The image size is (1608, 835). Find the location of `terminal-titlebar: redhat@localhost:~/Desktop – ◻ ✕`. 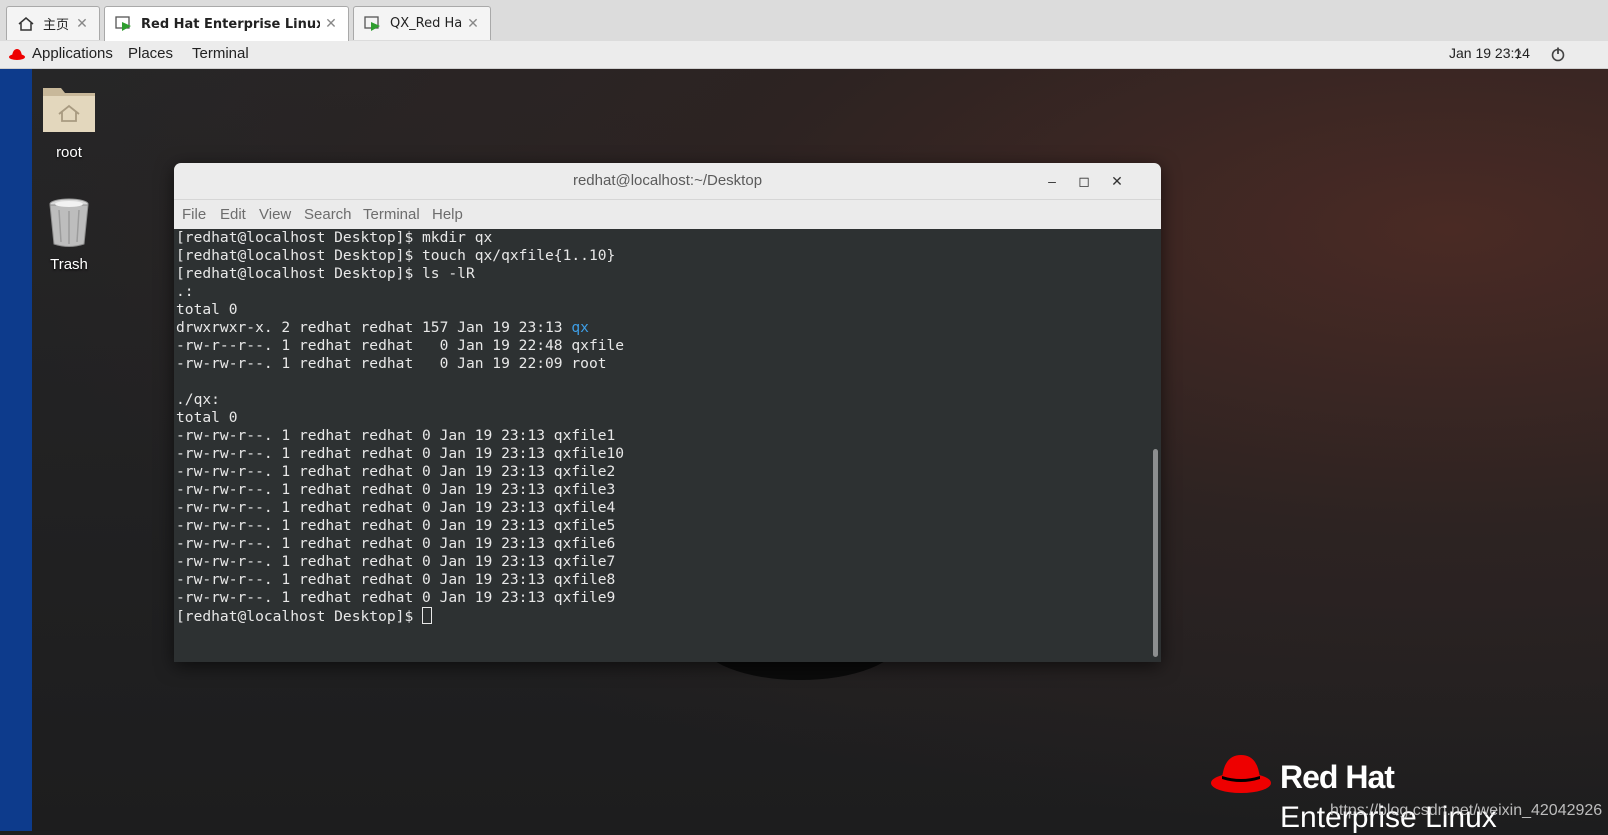

terminal-titlebar: redhat@localhost:~/Desktop – ◻ ✕ is located at coordinates (667, 181).